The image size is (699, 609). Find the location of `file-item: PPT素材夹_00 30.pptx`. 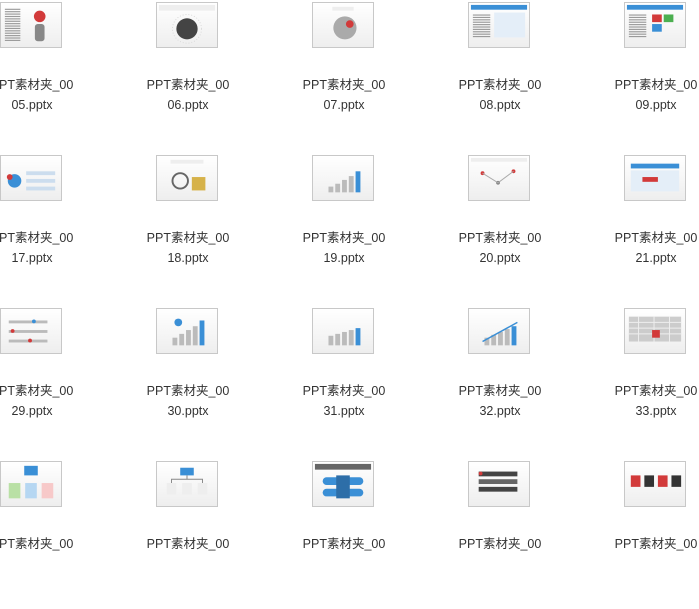

file-item: PPT素材夹_00 30.pptx is located at coordinates (188, 381).